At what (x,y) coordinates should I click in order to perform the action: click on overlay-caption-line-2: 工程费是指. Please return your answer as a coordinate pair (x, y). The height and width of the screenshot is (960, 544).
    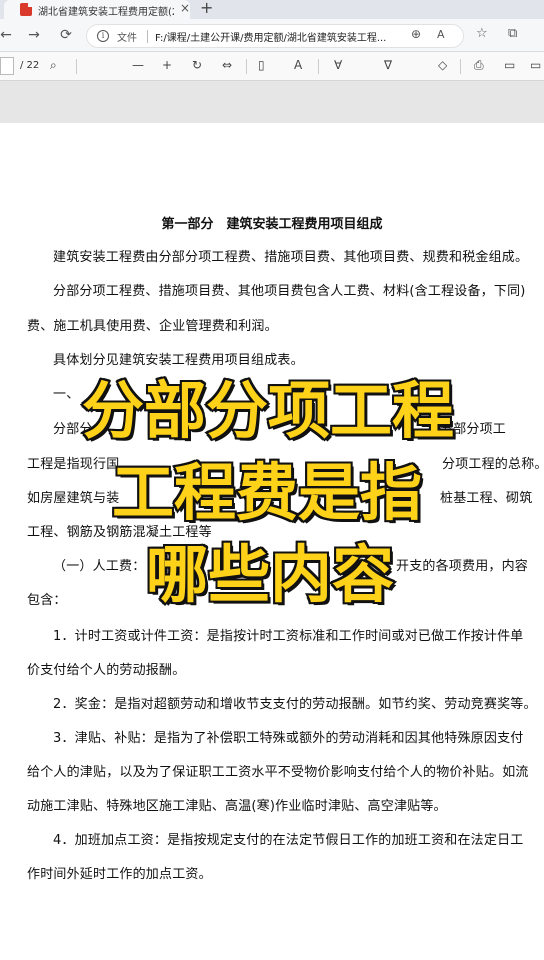
    Looking at the image, I should click on (267, 492).